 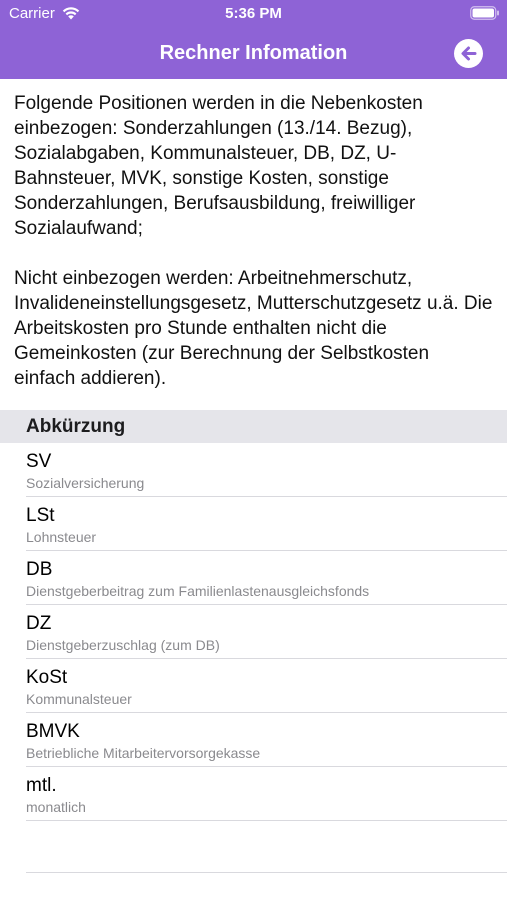 What do you see at coordinates (39, 569) in the screenshot?
I see `abbreviation: DB` at bounding box center [39, 569].